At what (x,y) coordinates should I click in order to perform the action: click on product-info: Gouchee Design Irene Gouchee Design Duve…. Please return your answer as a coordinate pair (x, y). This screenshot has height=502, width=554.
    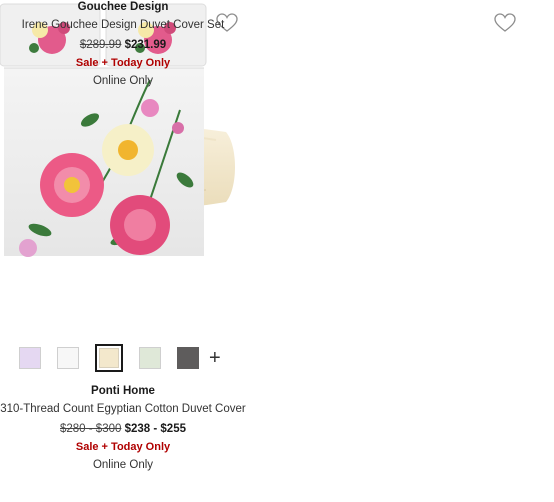
    Looking at the image, I should click on (123, 45).